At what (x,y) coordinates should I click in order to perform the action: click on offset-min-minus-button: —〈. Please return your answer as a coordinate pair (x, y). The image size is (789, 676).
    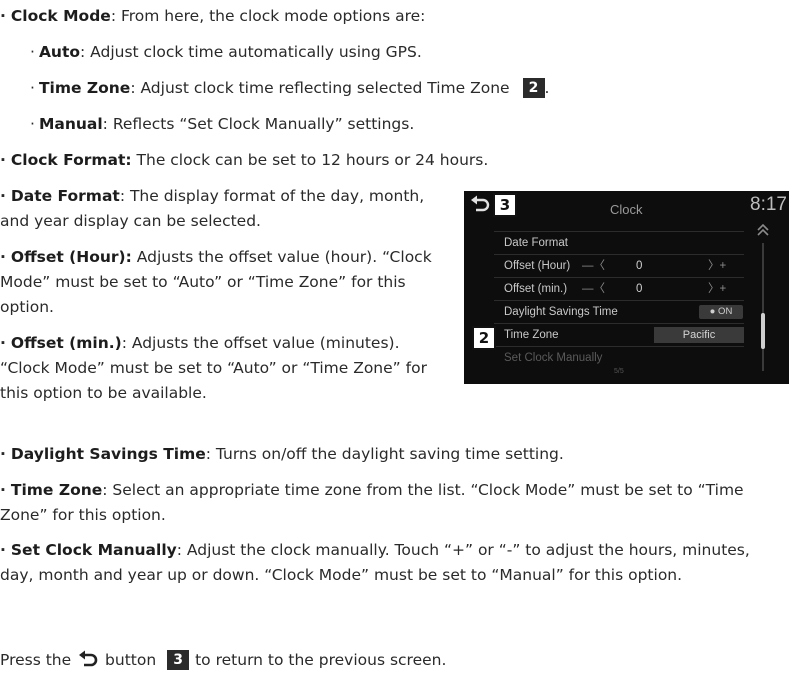
    Looking at the image, I should click on (593, 289).